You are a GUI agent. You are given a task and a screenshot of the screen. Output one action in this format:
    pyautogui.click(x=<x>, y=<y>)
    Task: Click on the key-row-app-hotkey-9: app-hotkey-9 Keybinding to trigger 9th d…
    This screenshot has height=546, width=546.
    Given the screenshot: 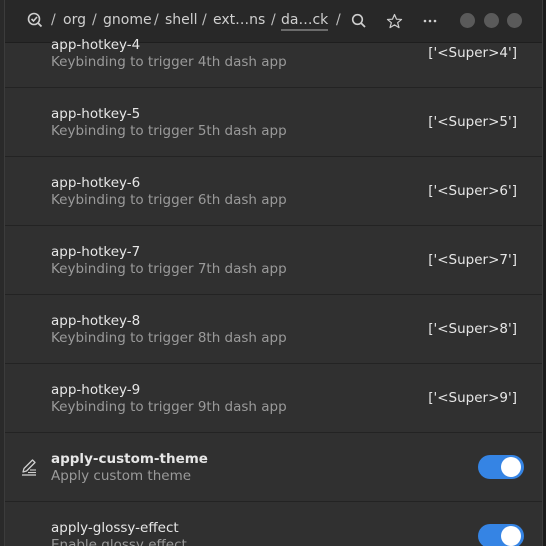 What is the action you would take?
    pyautogui.click(x=273, y=398)
    